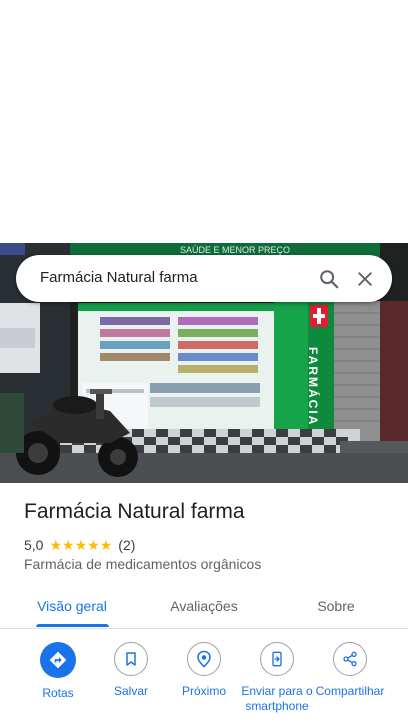  What do you see at coordinates (142, 564) in the screenshot?
I see `place-category: Farmácia de medicamentos orgânicos` at bounding box center [142, 564].